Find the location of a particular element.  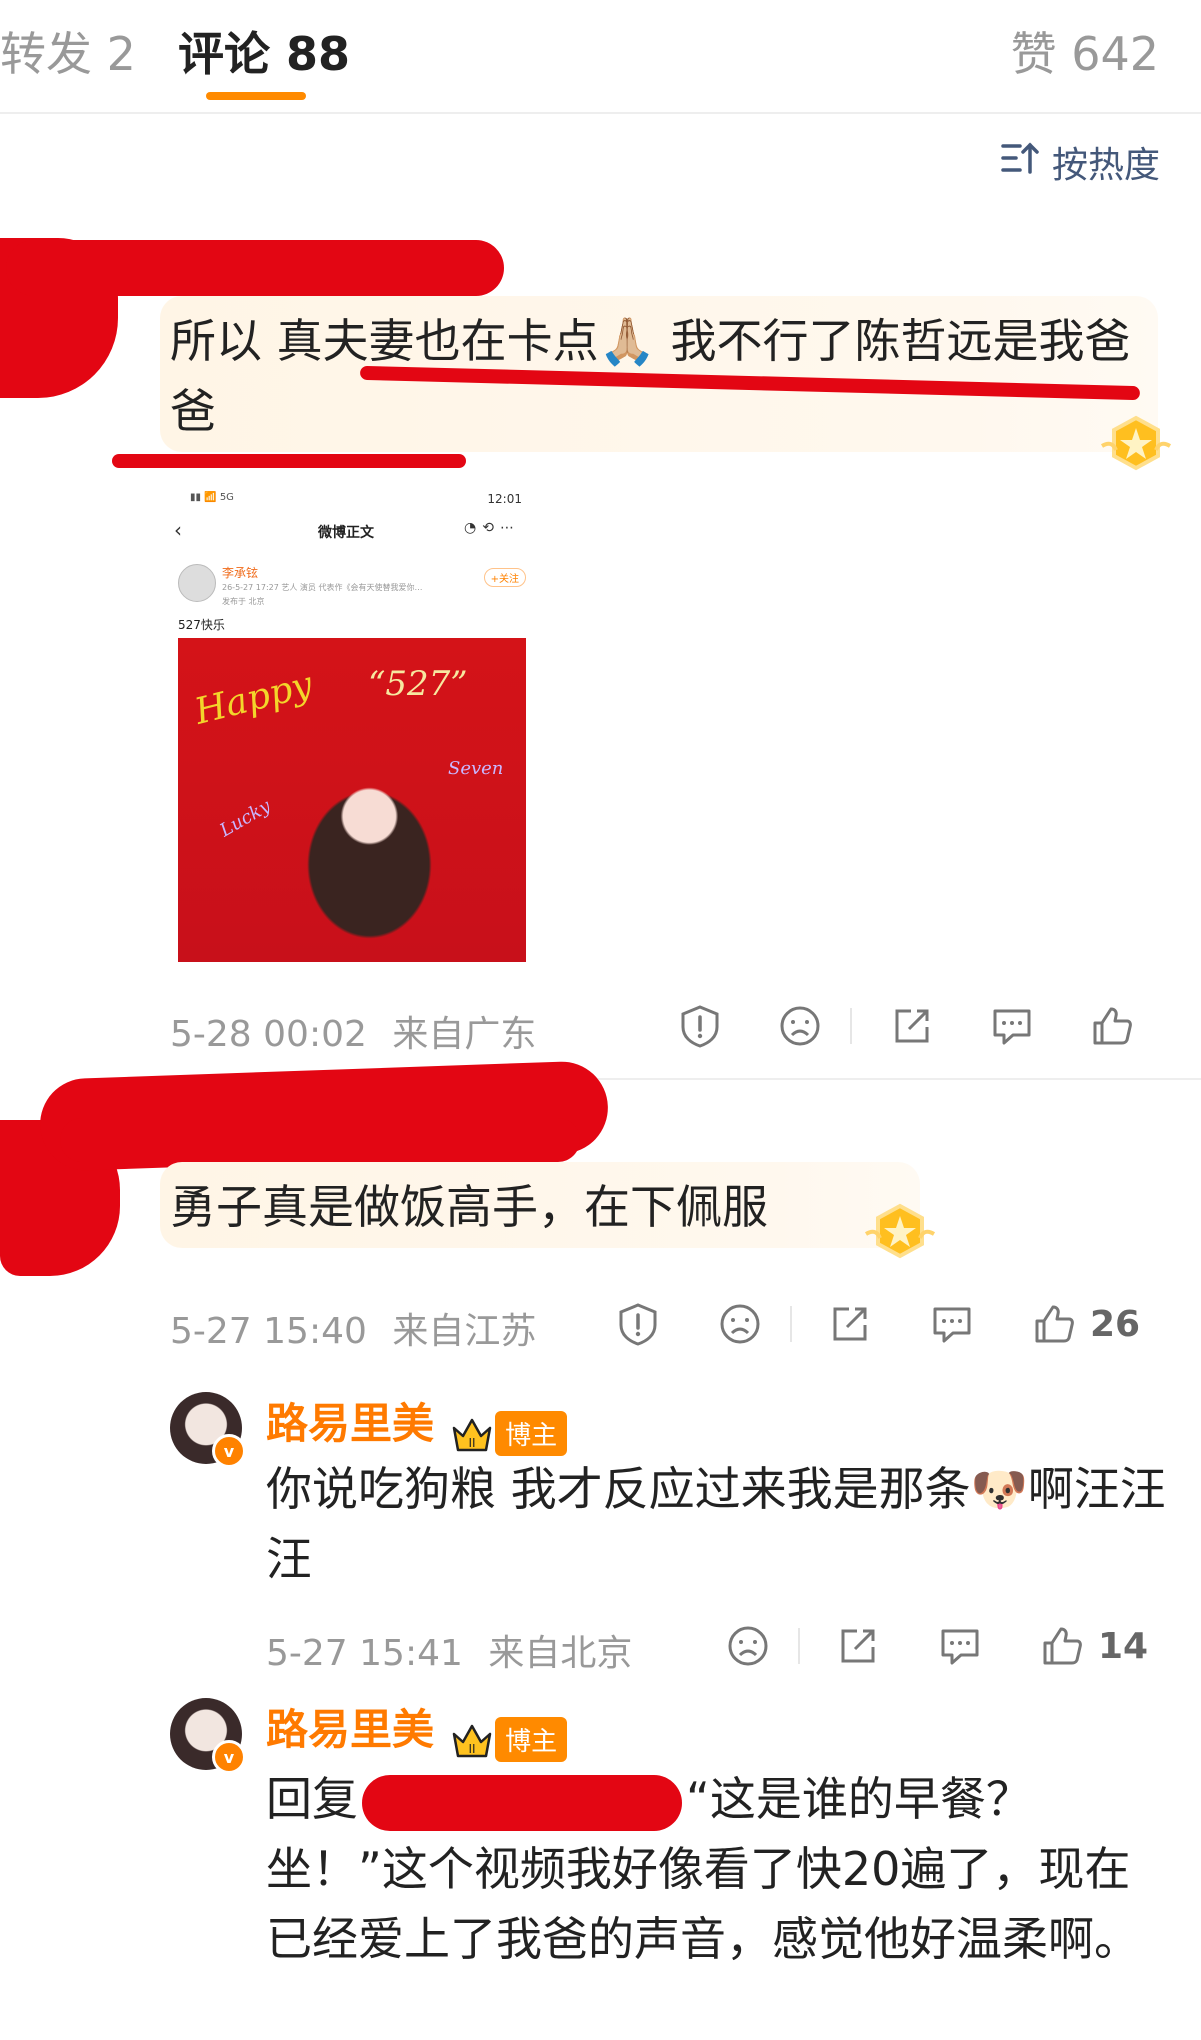

sort-label: 按热度 is located at coordinates (1106, 165).